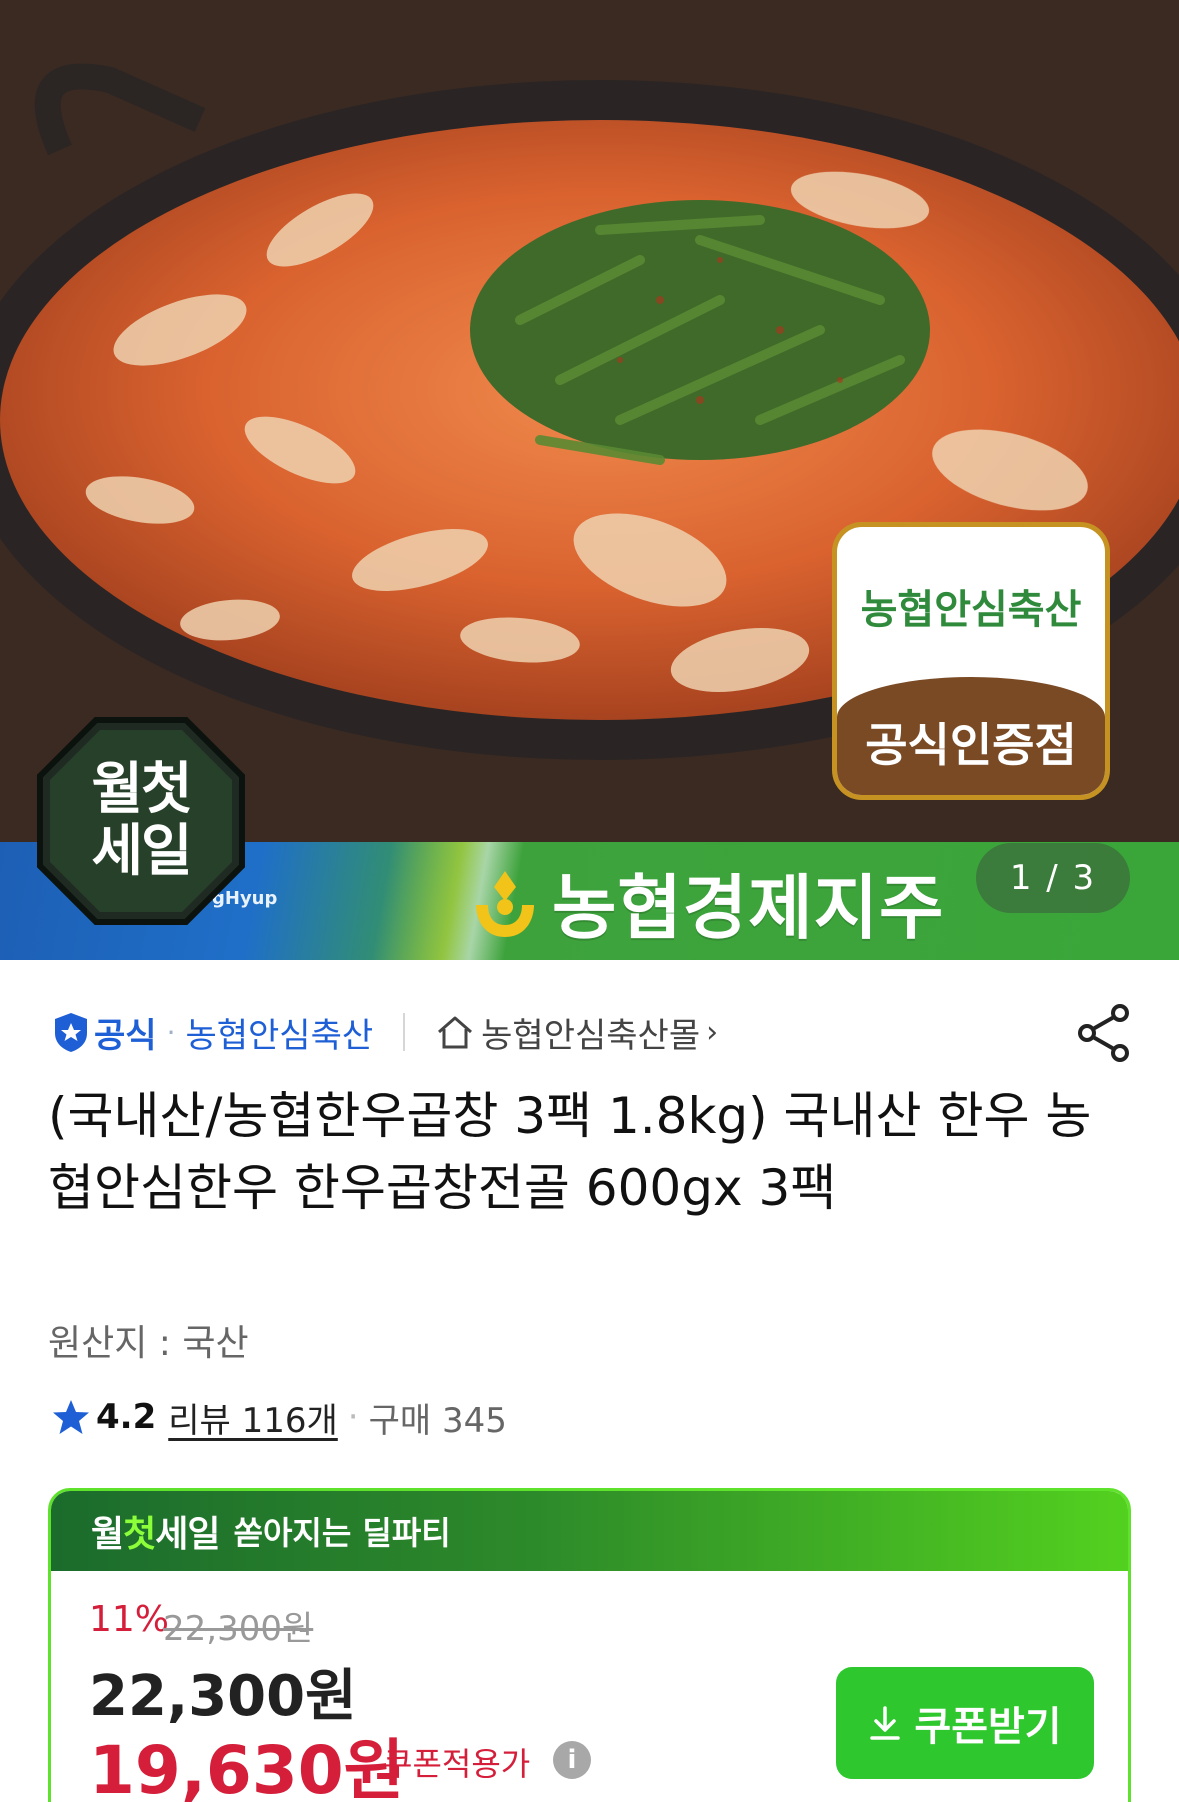 The image size is (1179, 1802). I want to click on cert-badge-title: 농협안심축산, so click(971, 610).